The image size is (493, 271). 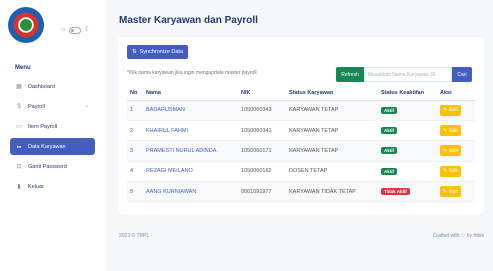 What do you see at coordinates (462, 74) in the screenshot?
I see `search-button: Cari` at bounding box center [462, 74].